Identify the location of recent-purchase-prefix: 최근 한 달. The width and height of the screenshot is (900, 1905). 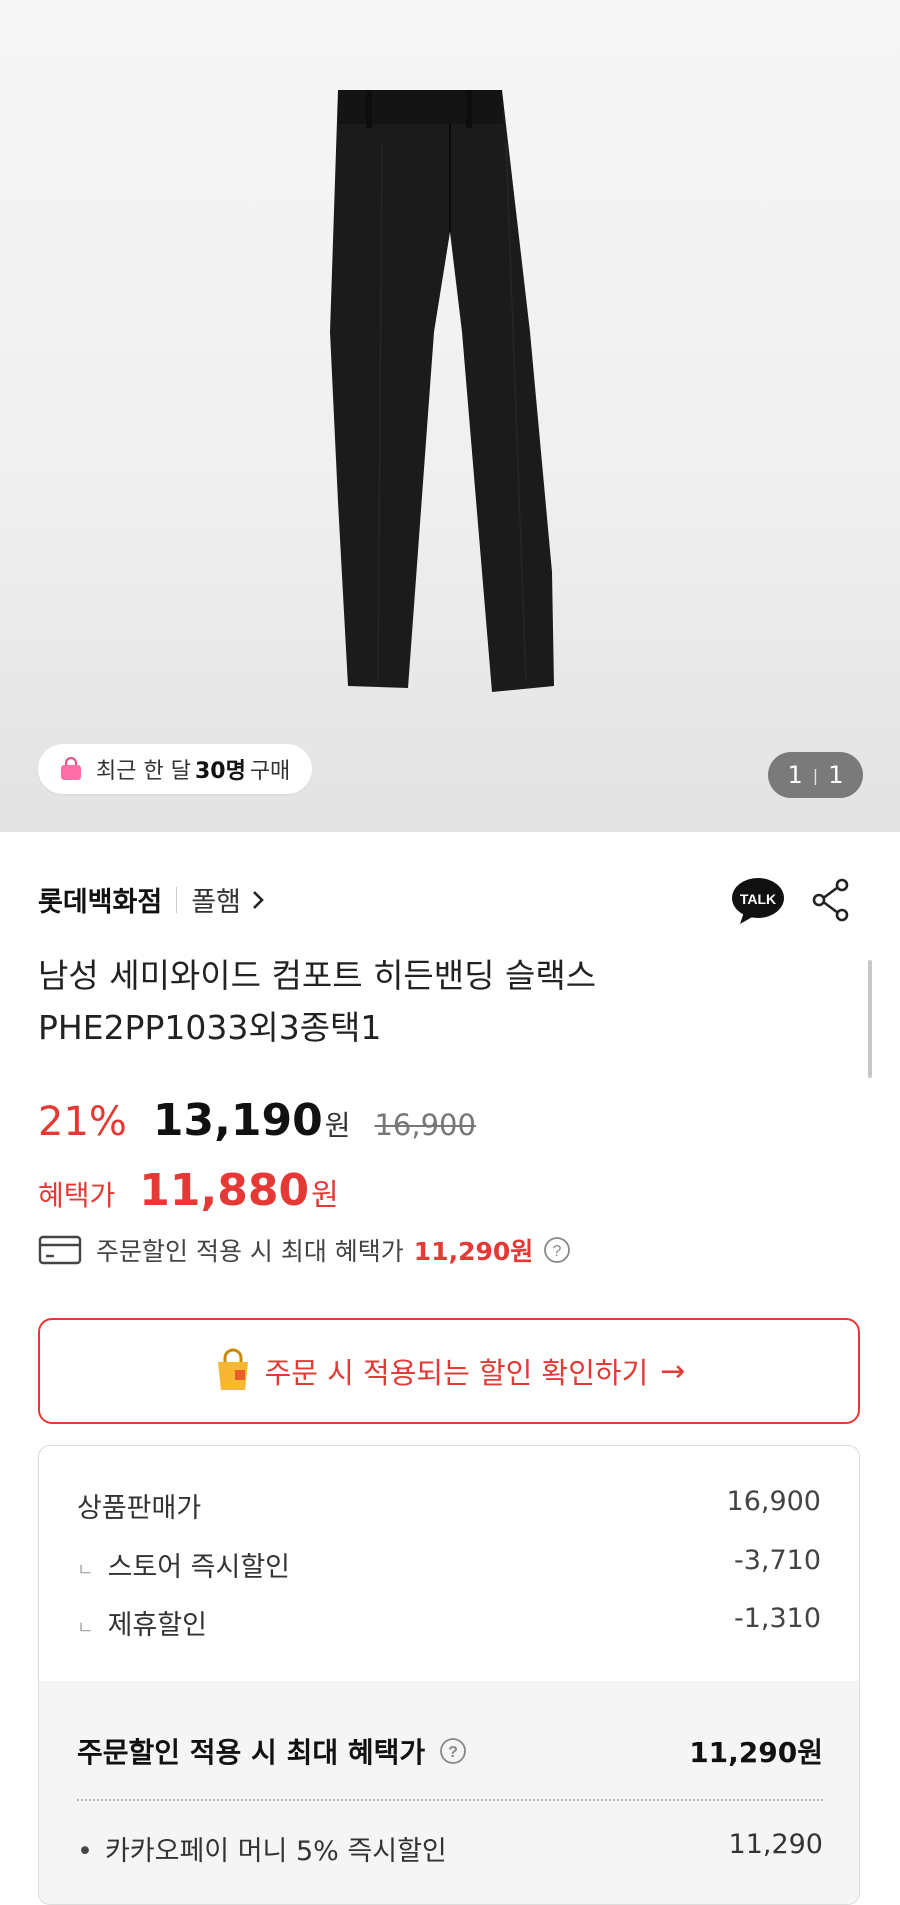
(143, 771).